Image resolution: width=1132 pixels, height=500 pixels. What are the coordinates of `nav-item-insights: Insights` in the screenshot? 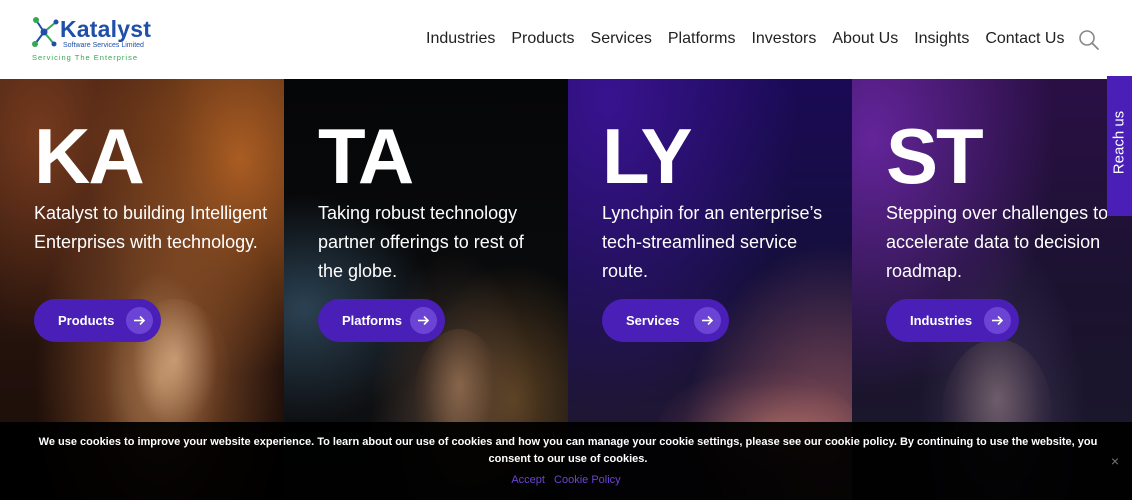 It's located at (941, 39).